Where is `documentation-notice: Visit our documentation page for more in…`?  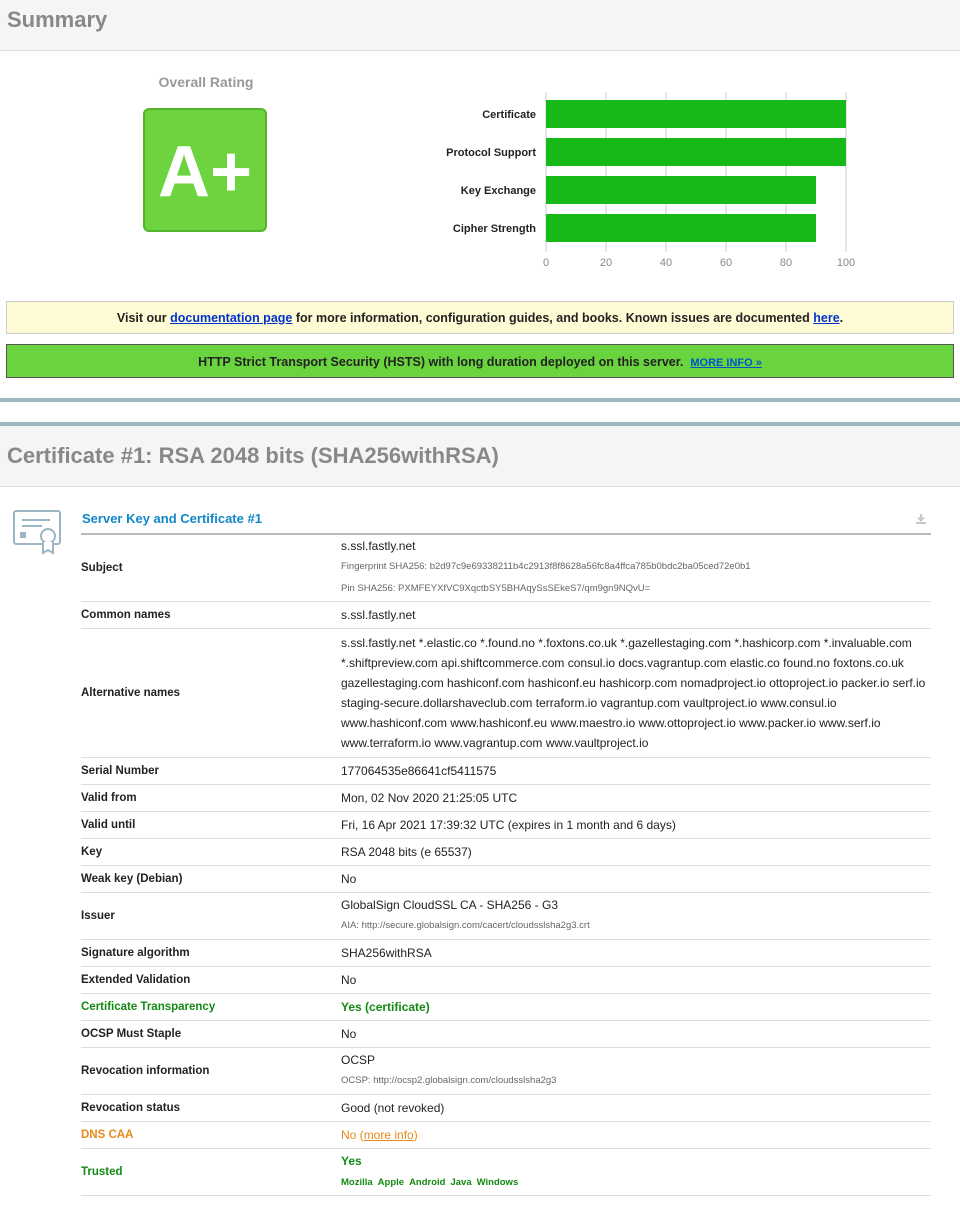 documentation-notice: Visit our documentation page for more in… is located at coordinates (480, 317).